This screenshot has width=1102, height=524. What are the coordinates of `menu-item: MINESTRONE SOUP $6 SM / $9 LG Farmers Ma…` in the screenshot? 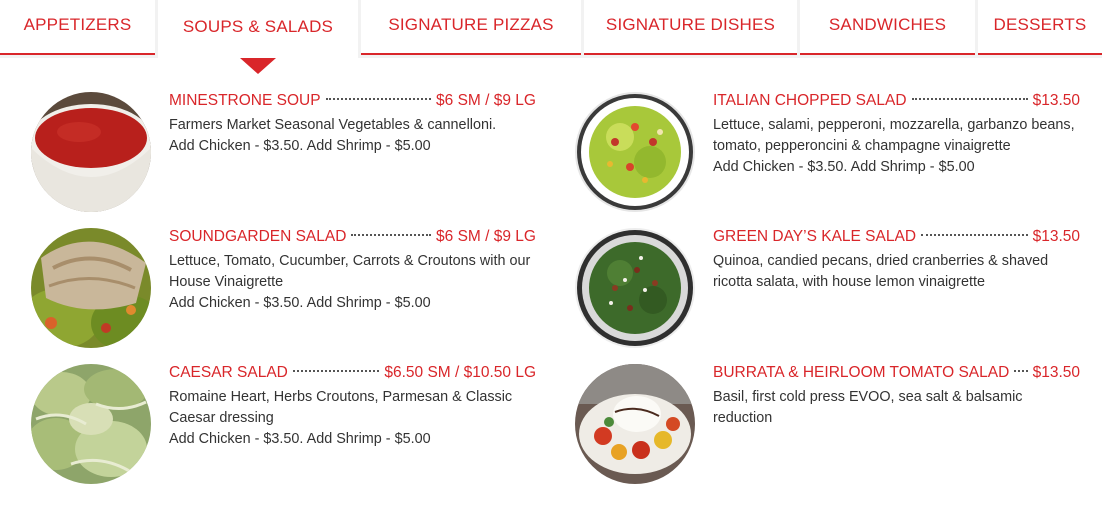 It's located at (283, 160).